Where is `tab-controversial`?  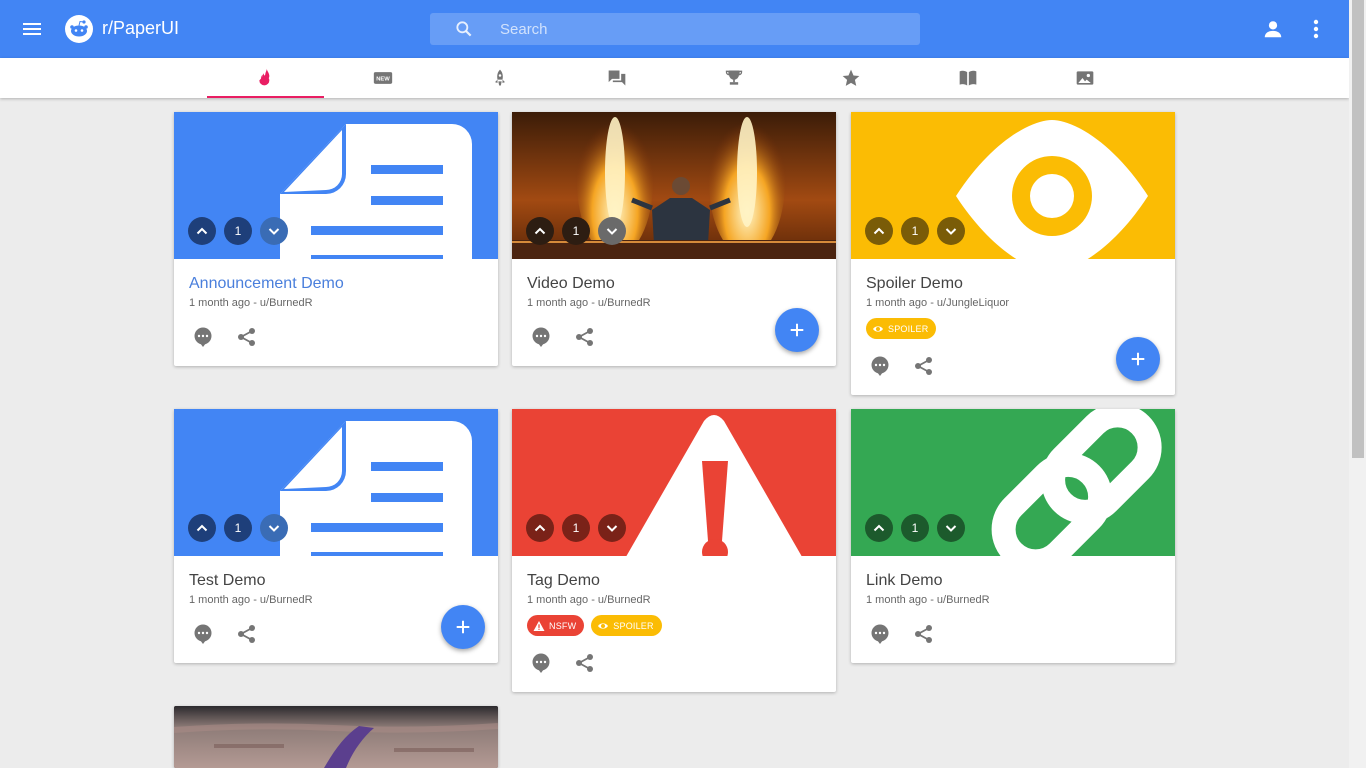
tab-controversial is located at coordinates (616, 78).